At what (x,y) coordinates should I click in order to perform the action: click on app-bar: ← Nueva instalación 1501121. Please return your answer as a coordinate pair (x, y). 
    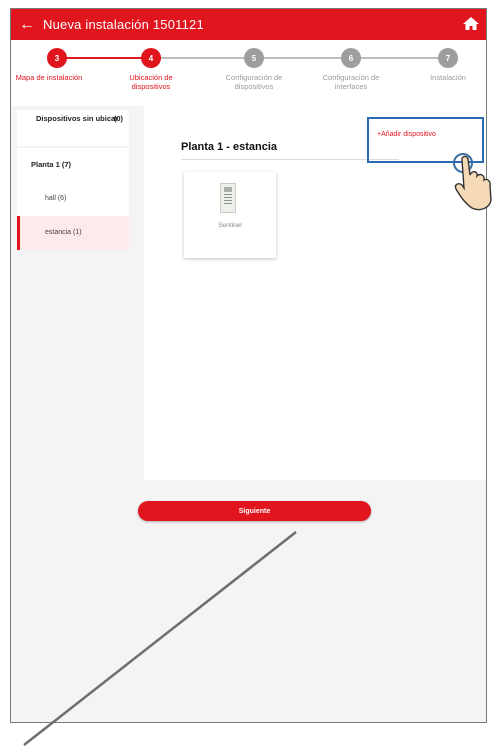
    Looking at the image, I should click on (248, 24).